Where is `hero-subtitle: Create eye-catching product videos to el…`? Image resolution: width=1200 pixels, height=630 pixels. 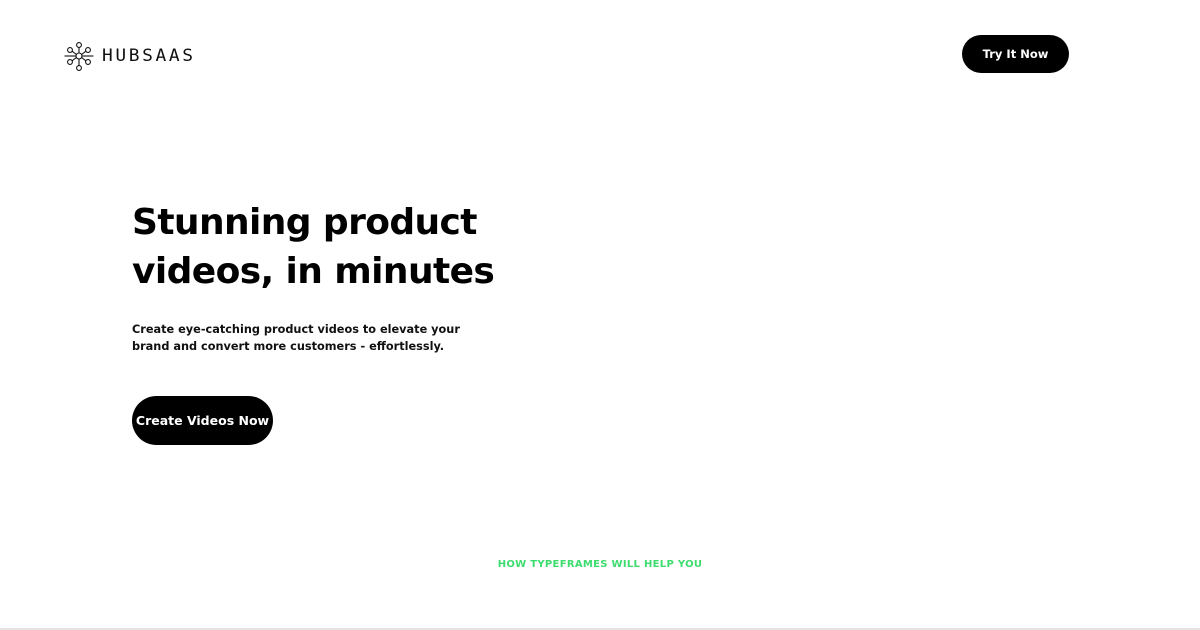
hero-subtitle: Create eye-catching product videos to el… is located at coordinates (297, 338).